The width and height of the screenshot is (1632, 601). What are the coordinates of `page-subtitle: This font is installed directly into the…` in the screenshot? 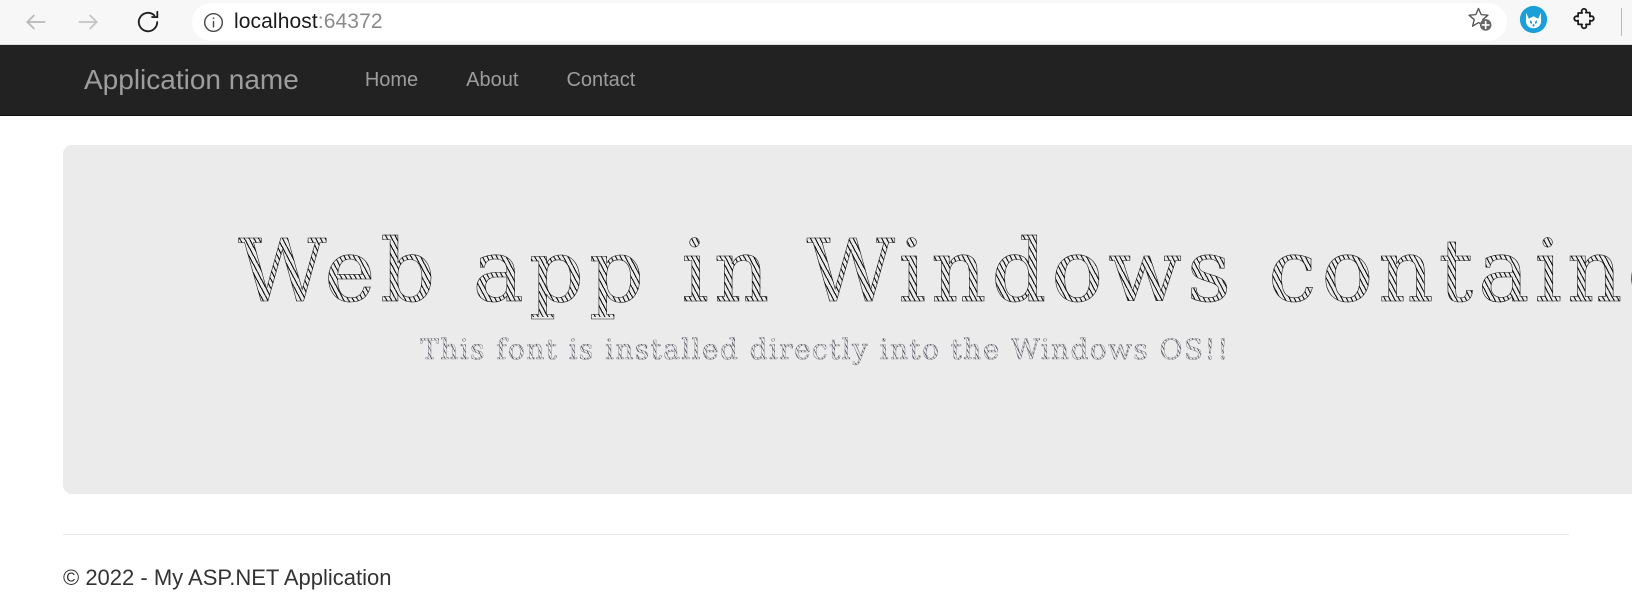 It's located at (935, 350).